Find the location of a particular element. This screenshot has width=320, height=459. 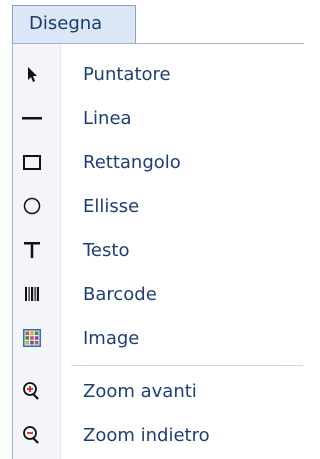

zoom-out-icon is located at coordinates (32, 435).